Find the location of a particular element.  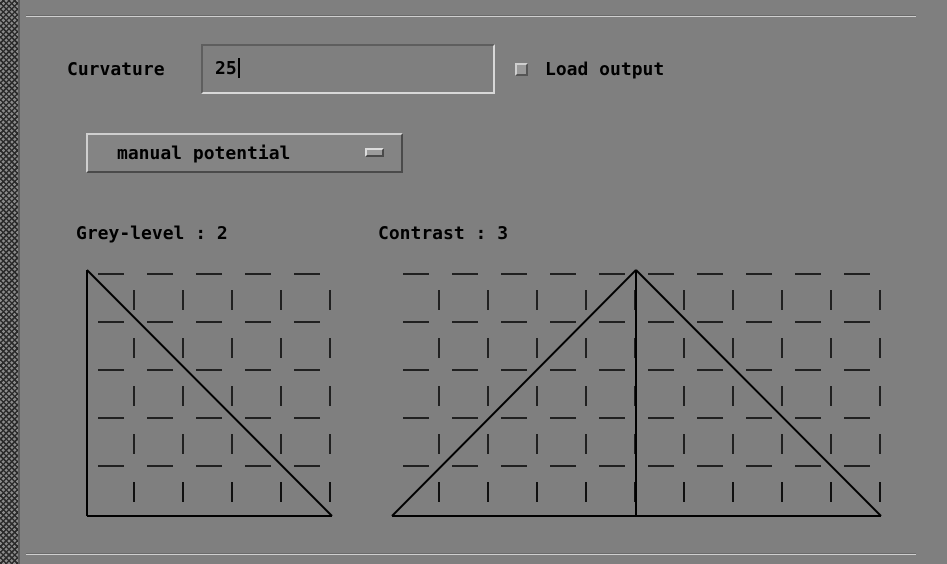

curvature-label: Curvature is located at coordinates (116, 69).